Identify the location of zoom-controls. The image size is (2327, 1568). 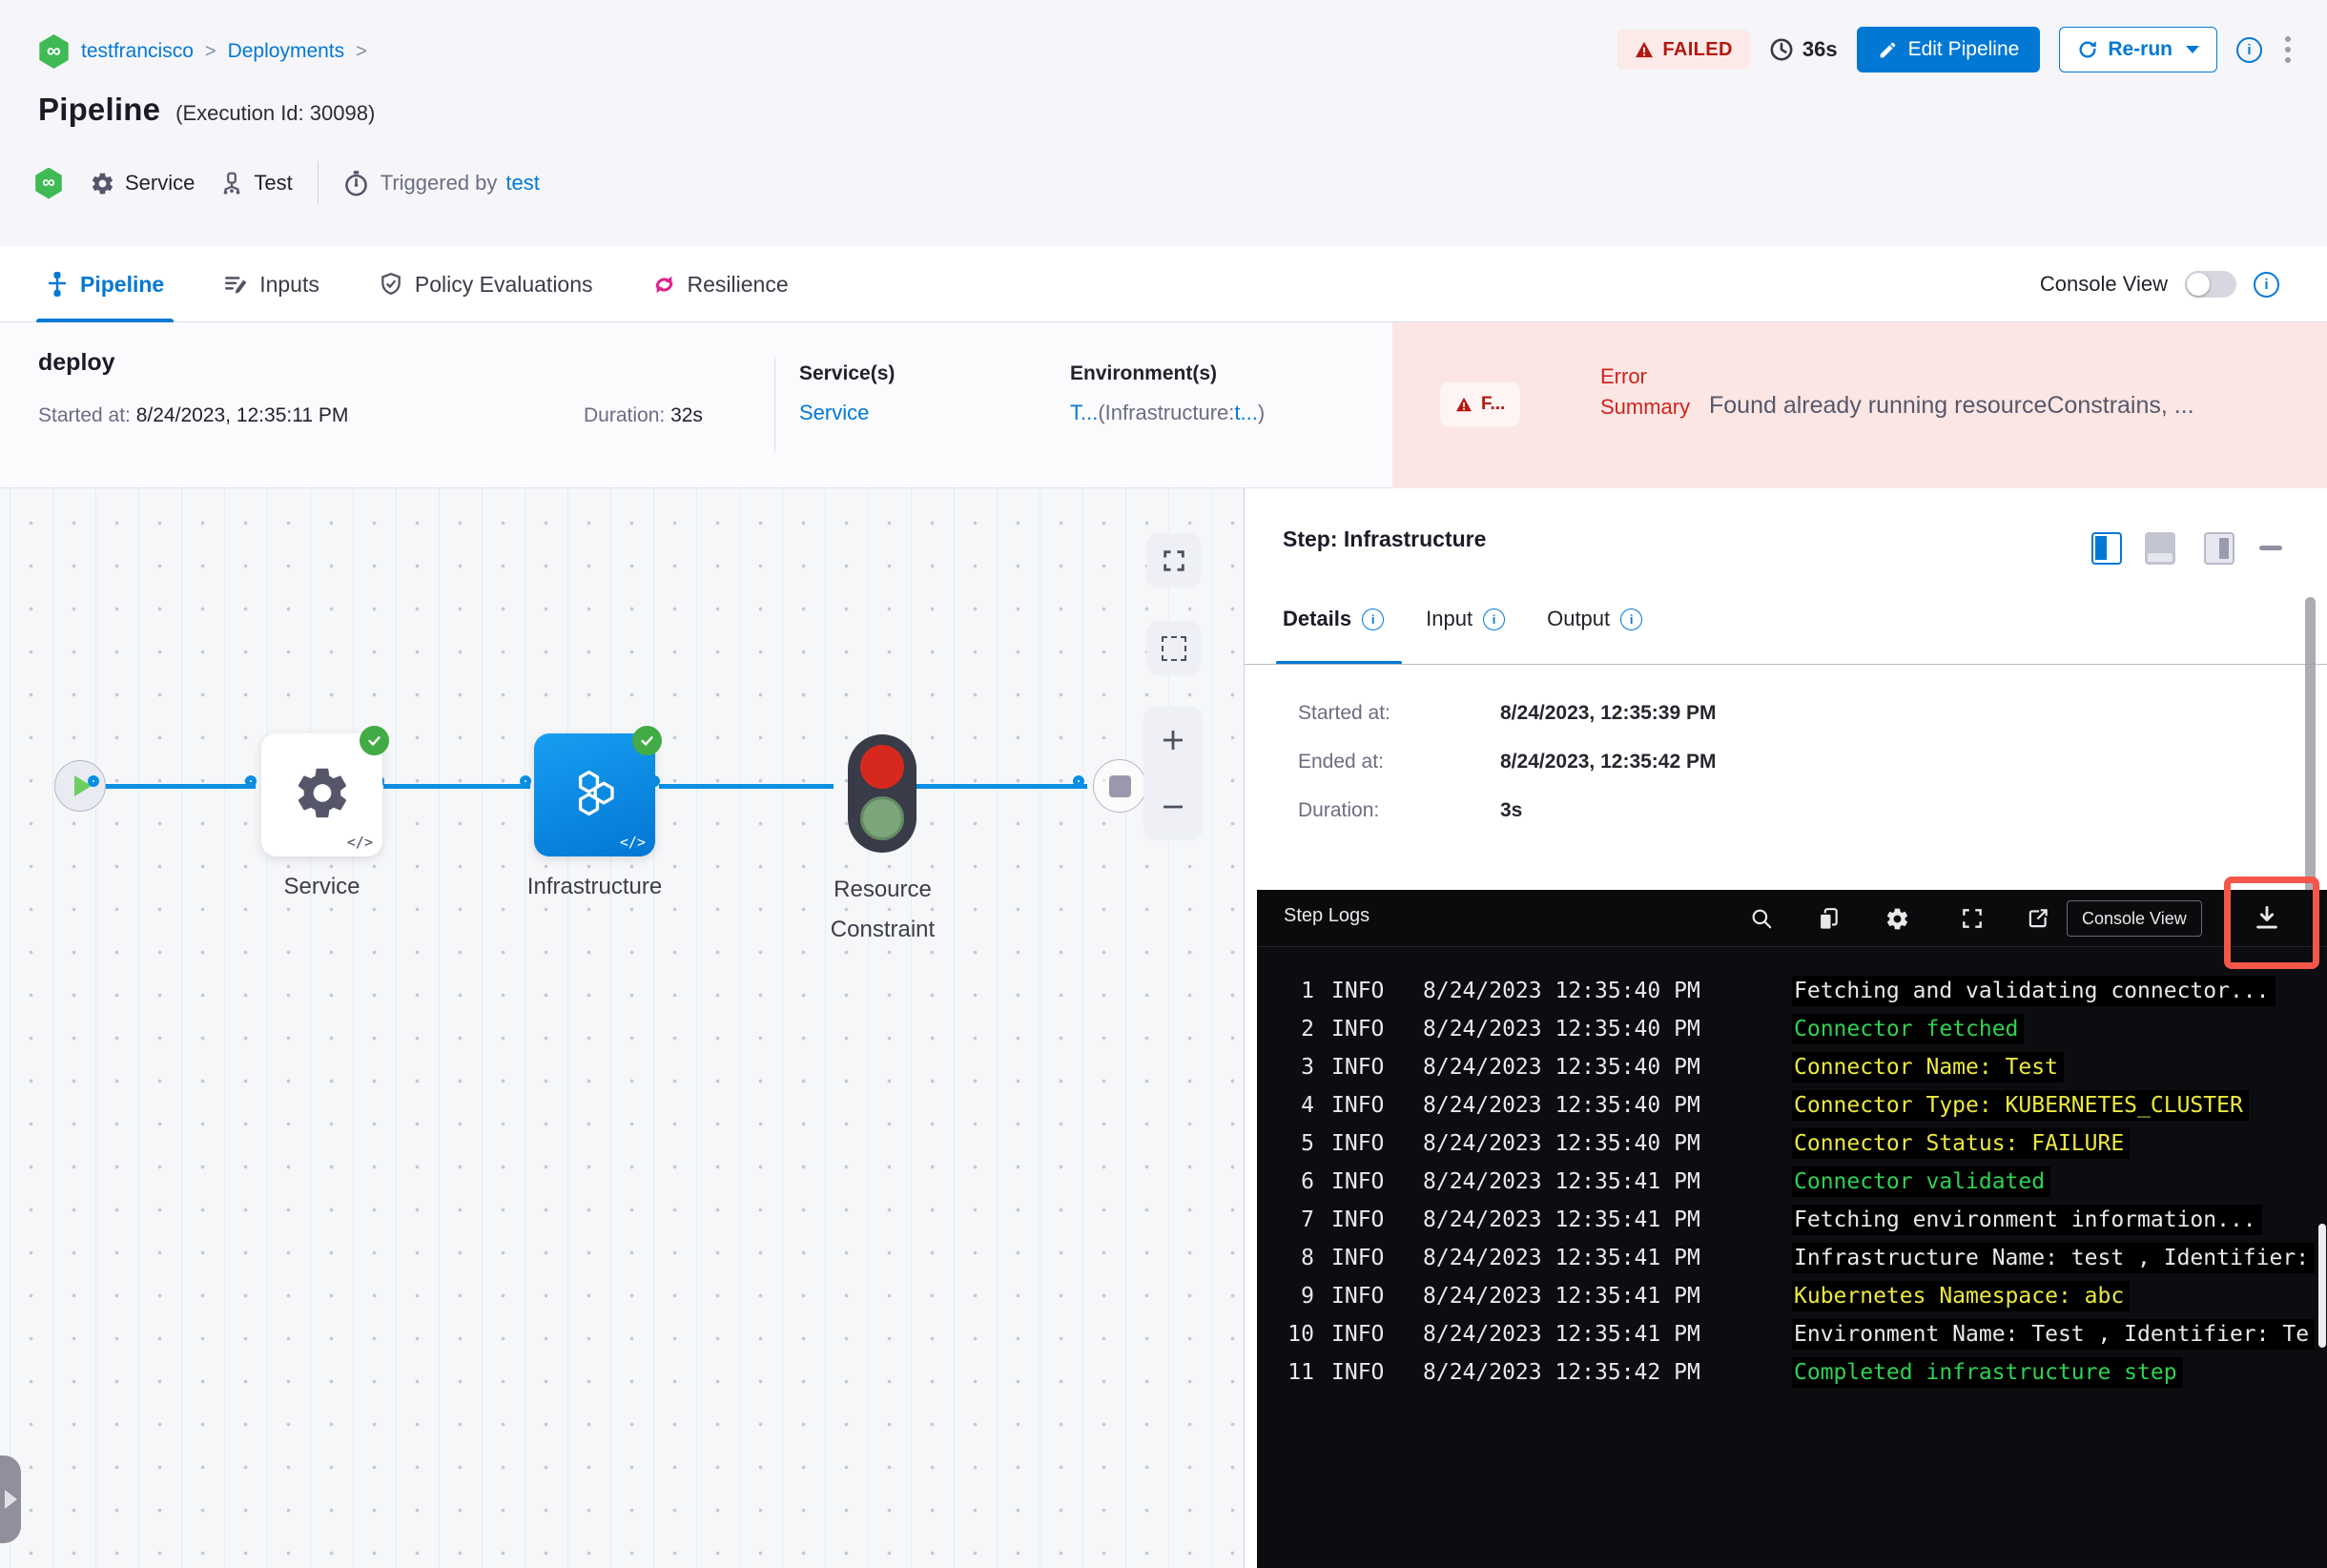
(1173, 773).